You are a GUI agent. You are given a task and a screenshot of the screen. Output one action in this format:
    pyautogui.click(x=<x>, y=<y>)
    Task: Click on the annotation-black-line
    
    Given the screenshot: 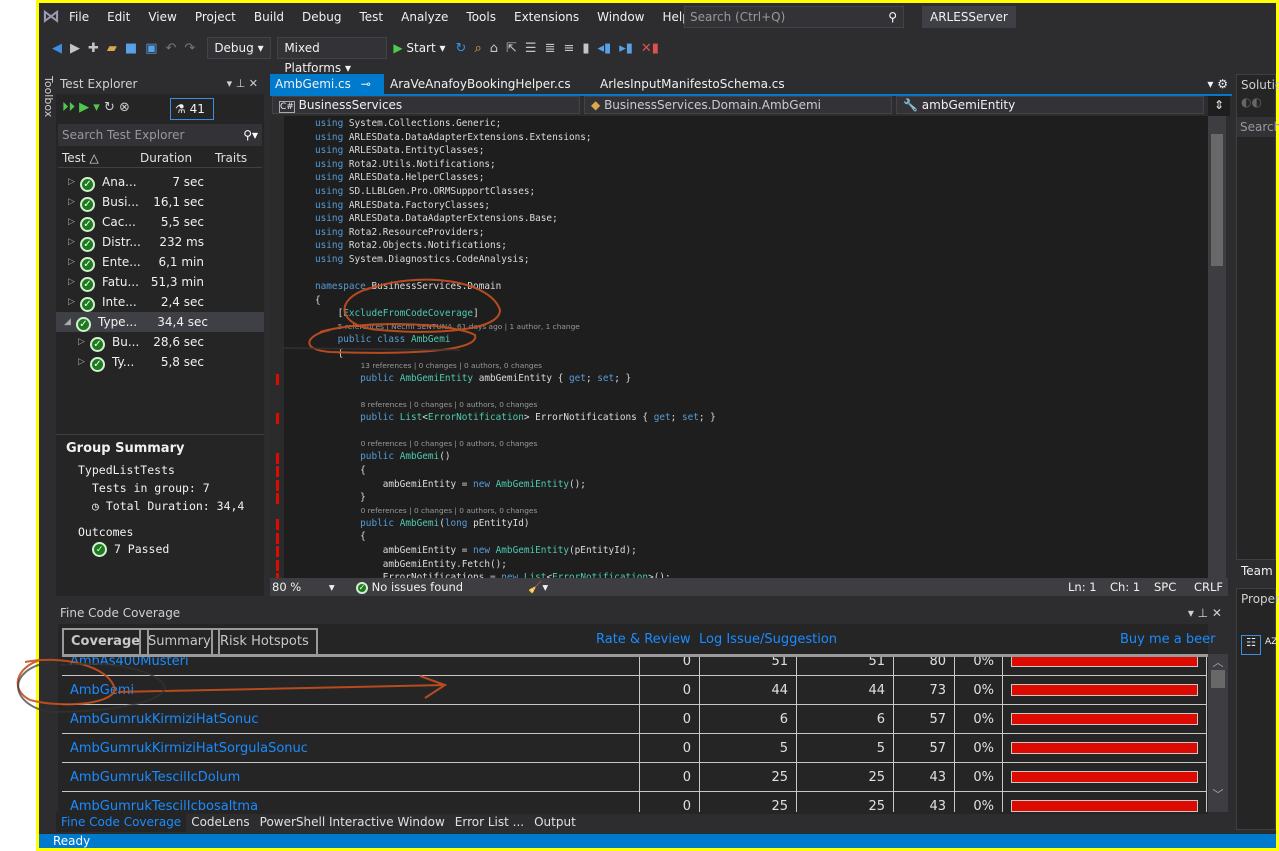 What is the action you would take?
    pyautogui.click(x=371, y=349)
    